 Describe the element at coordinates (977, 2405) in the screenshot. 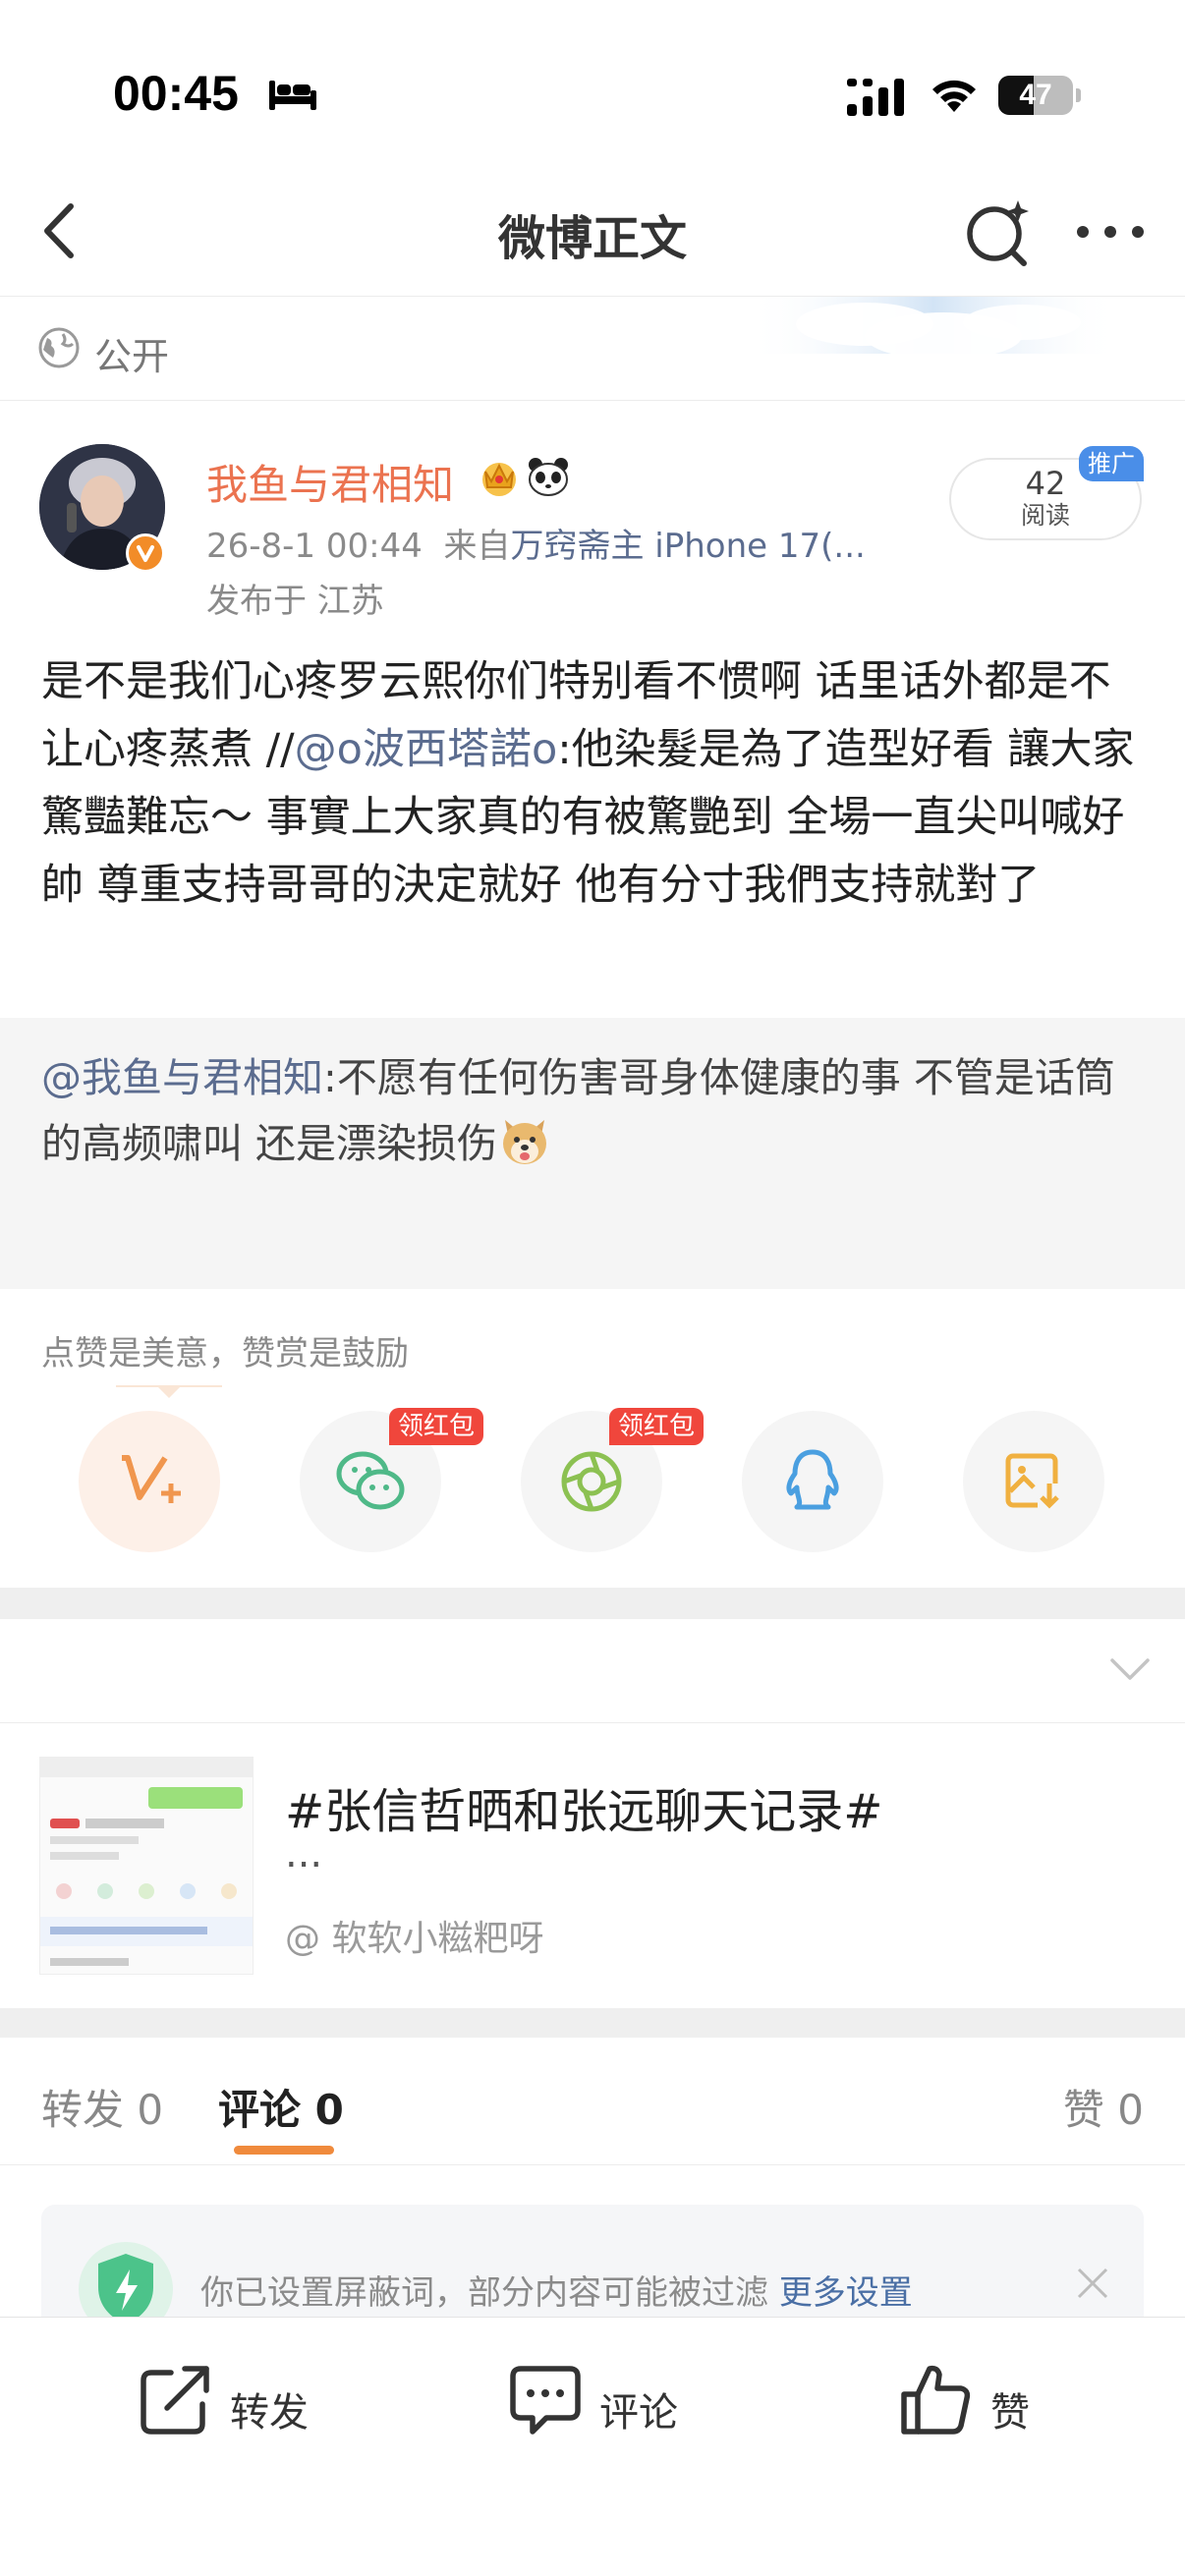

I see `like-button: 赞` at that location.